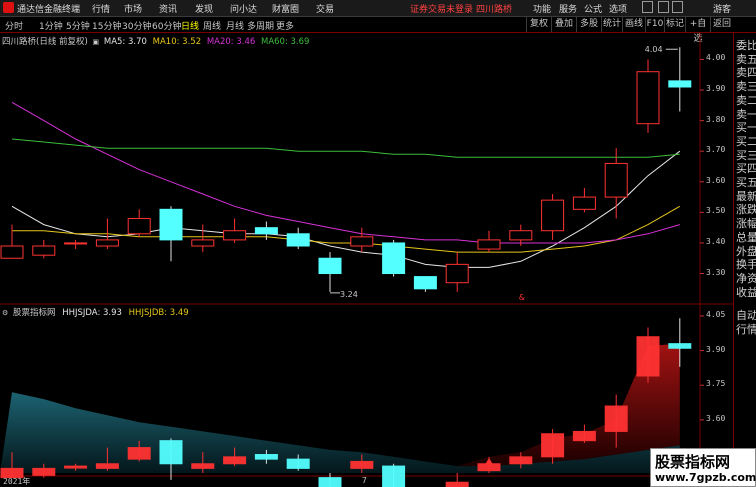 The width and height of the screenshot is (756, 487). What do you see at coordinates (618, 8) in the screenshot?
I see `menu-item-options: 选项` at bounding box center [618, 8].